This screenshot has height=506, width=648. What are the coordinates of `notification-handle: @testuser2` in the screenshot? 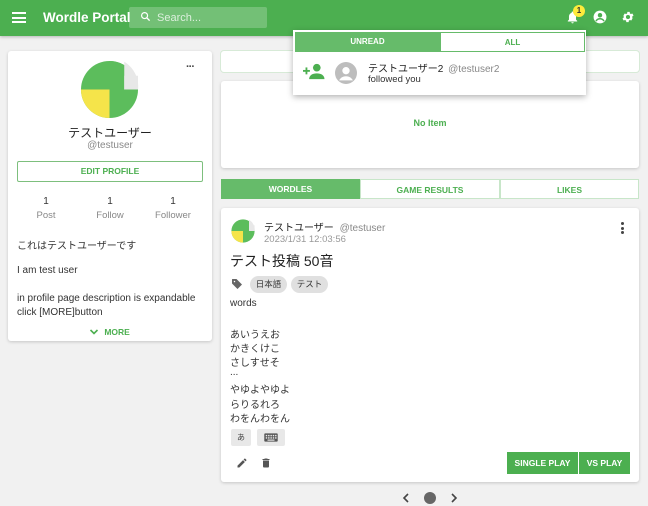 It's located at (474, 69).